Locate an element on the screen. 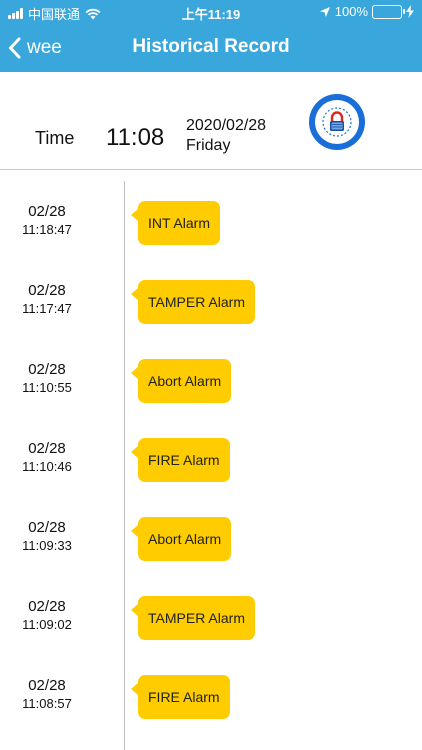  record-time: 11:10:55 is located at coordinates (47, 387).